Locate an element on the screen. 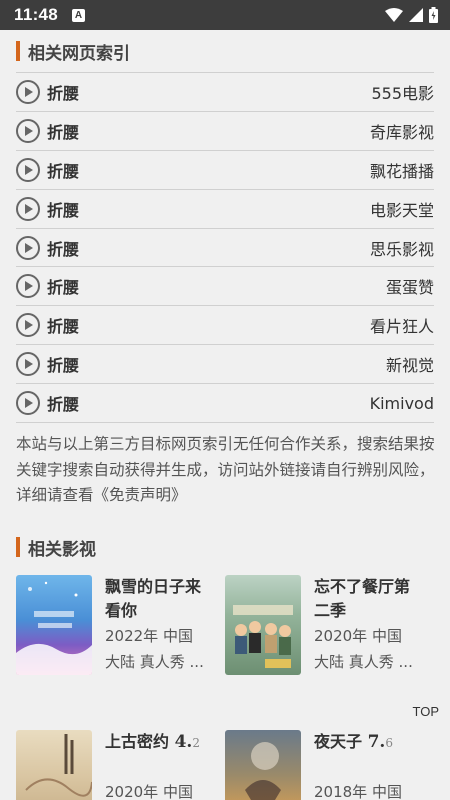 The height and width of the screenshot is (800, 450). list-item-source: 新视觉 is located at coordinates (409, 366).